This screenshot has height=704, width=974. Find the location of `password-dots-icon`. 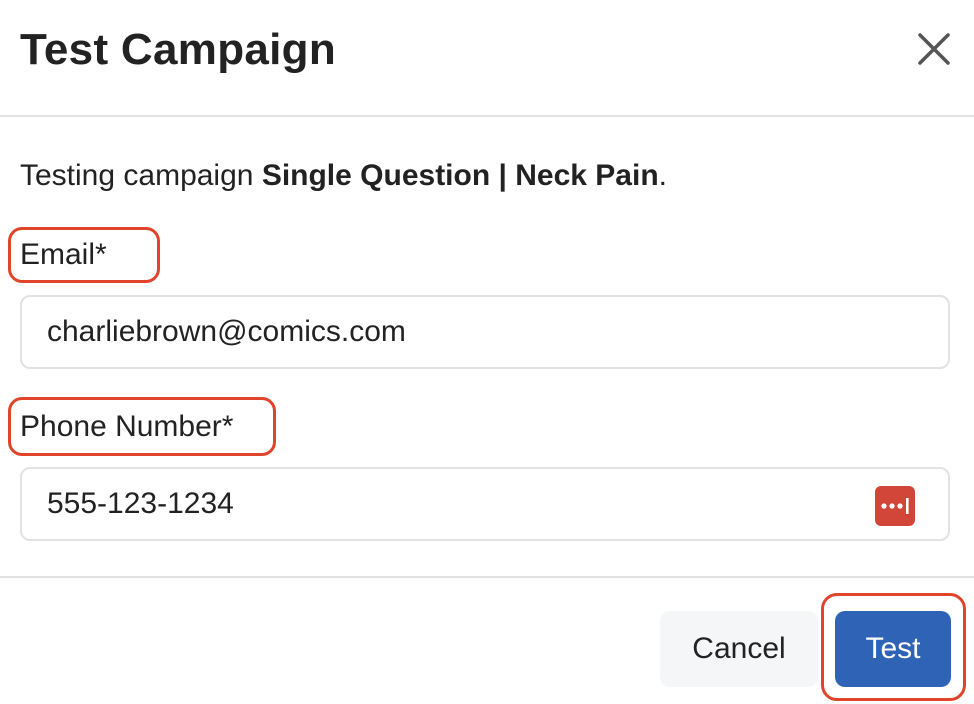

password-dots-icon is located at coordinates (895, 506).